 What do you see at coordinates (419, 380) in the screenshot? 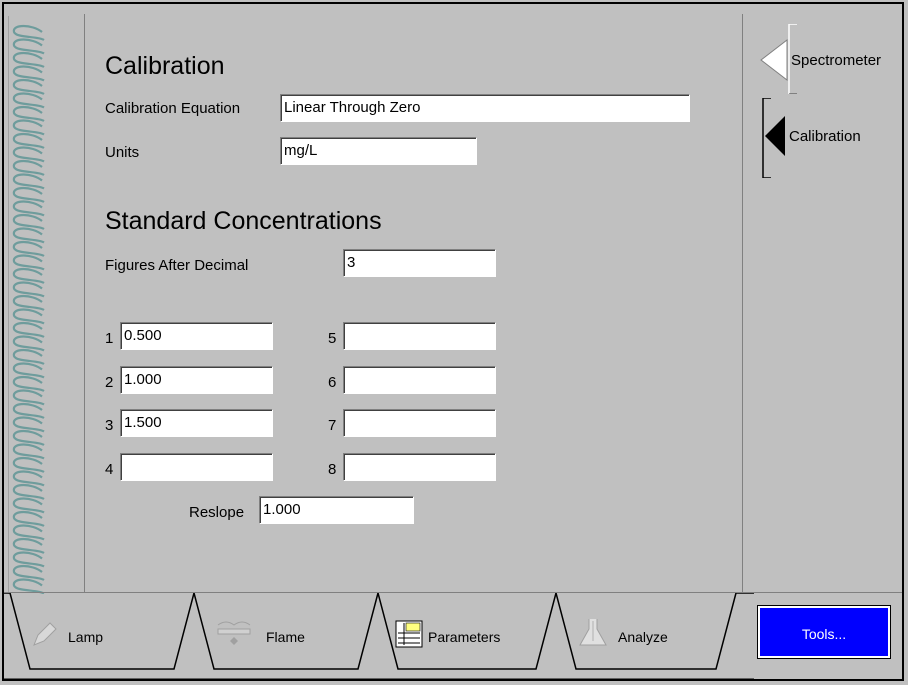
I see `standard-6-field` at bounding box center [419, 380].